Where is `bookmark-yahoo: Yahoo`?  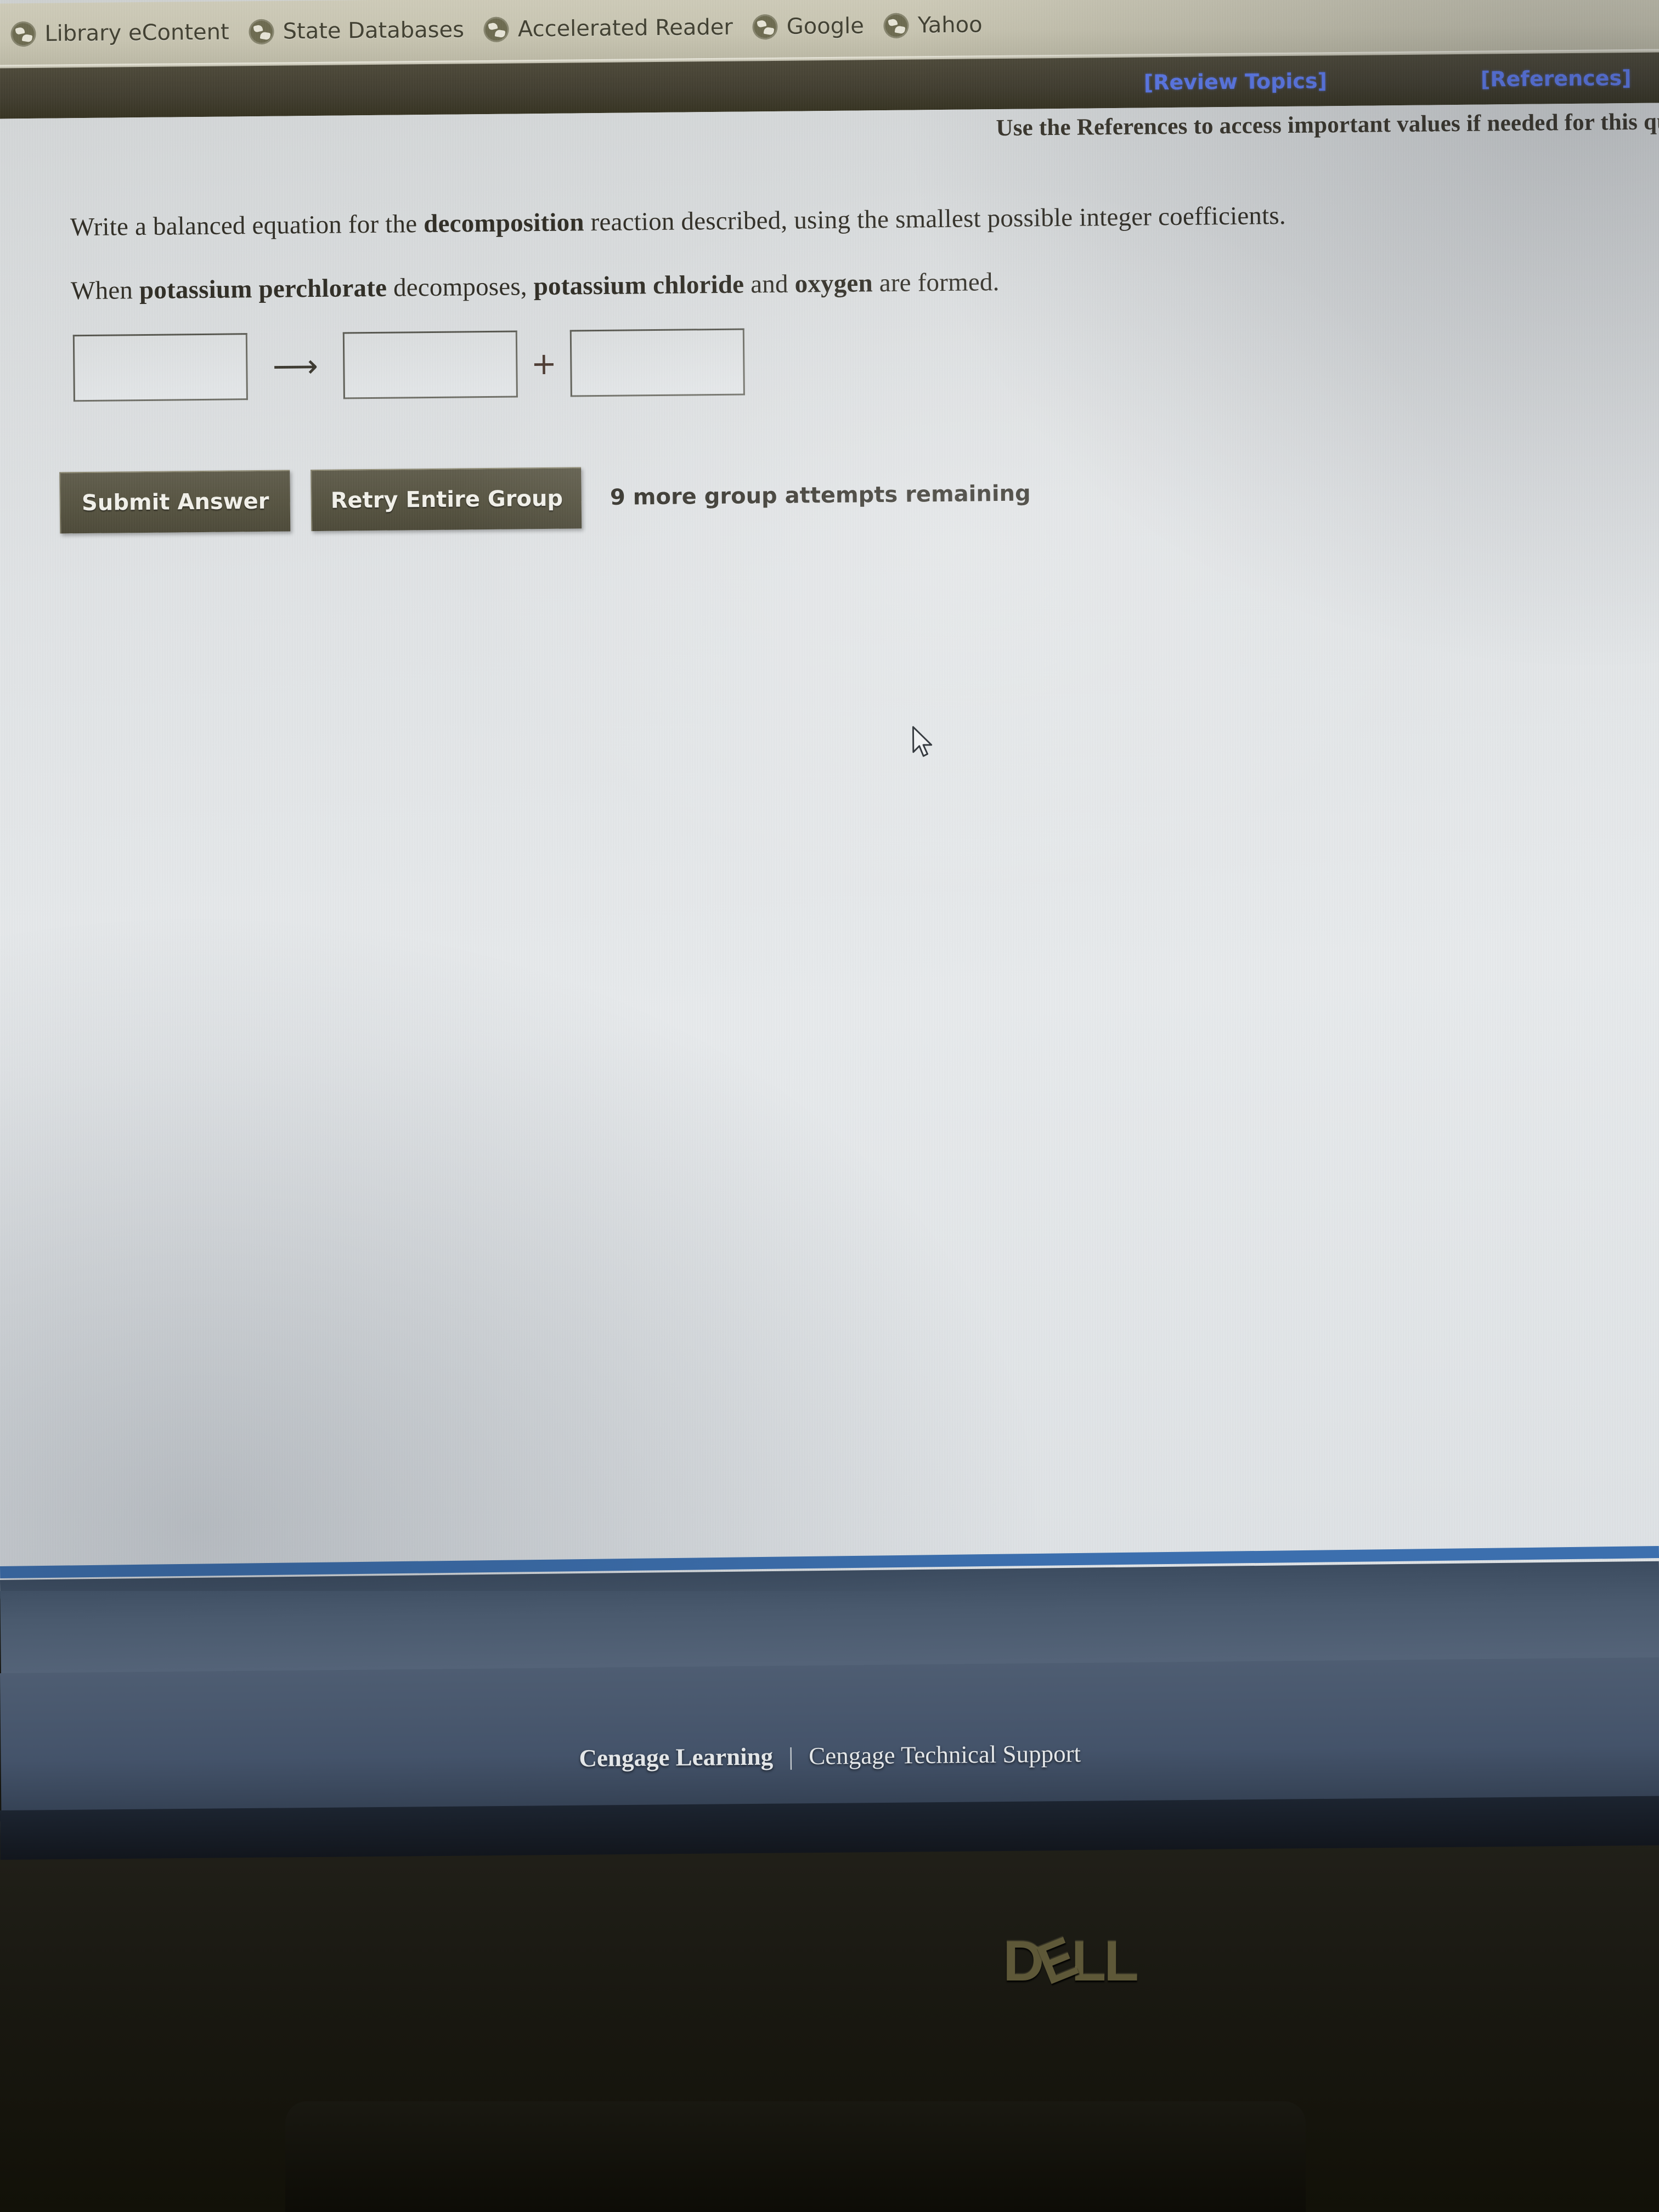 bookmark-yahoo: Yahoo is located at coordinates (938, 25).